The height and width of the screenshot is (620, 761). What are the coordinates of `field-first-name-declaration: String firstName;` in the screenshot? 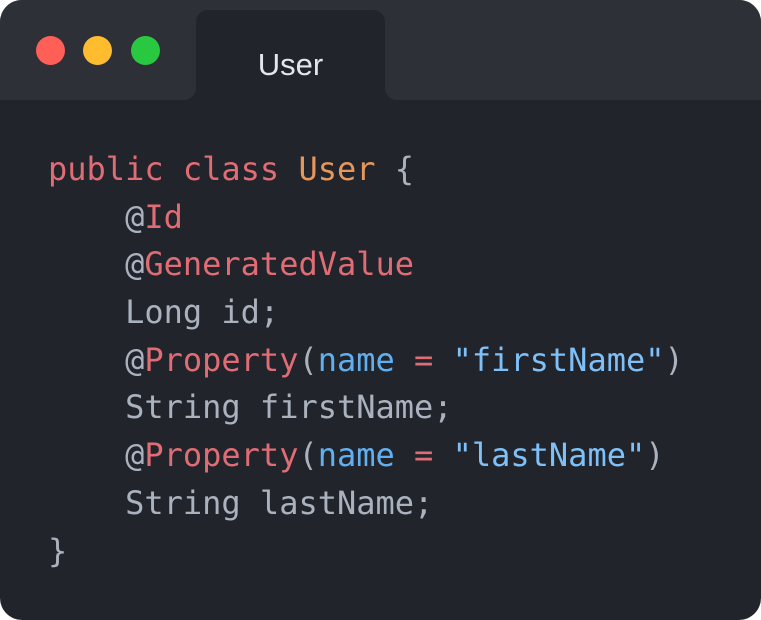 It's located at (289, 407).